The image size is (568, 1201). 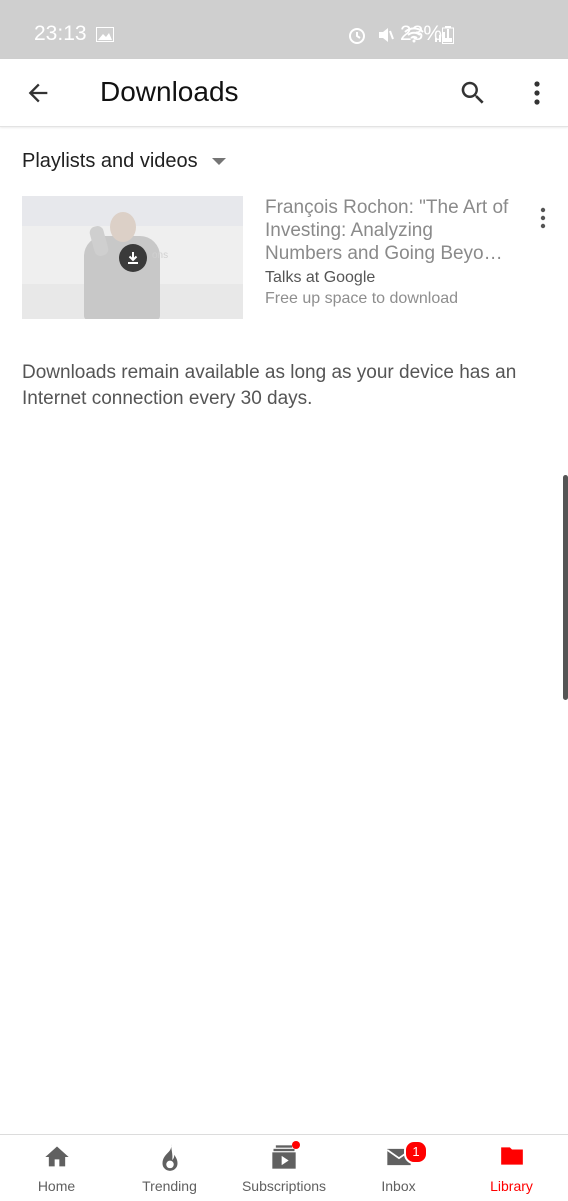 I want to click on battery-percent: 23%, so click(x=421, y=33).